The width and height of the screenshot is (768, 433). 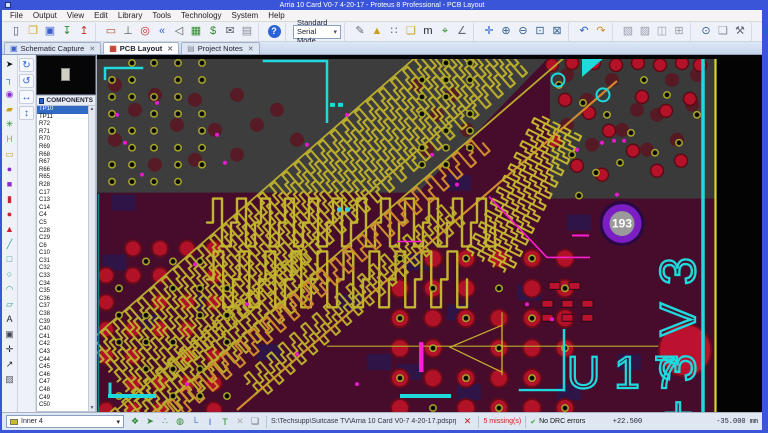 I want to click on zone-mode-button: ▰, so click(x=10, y=109).